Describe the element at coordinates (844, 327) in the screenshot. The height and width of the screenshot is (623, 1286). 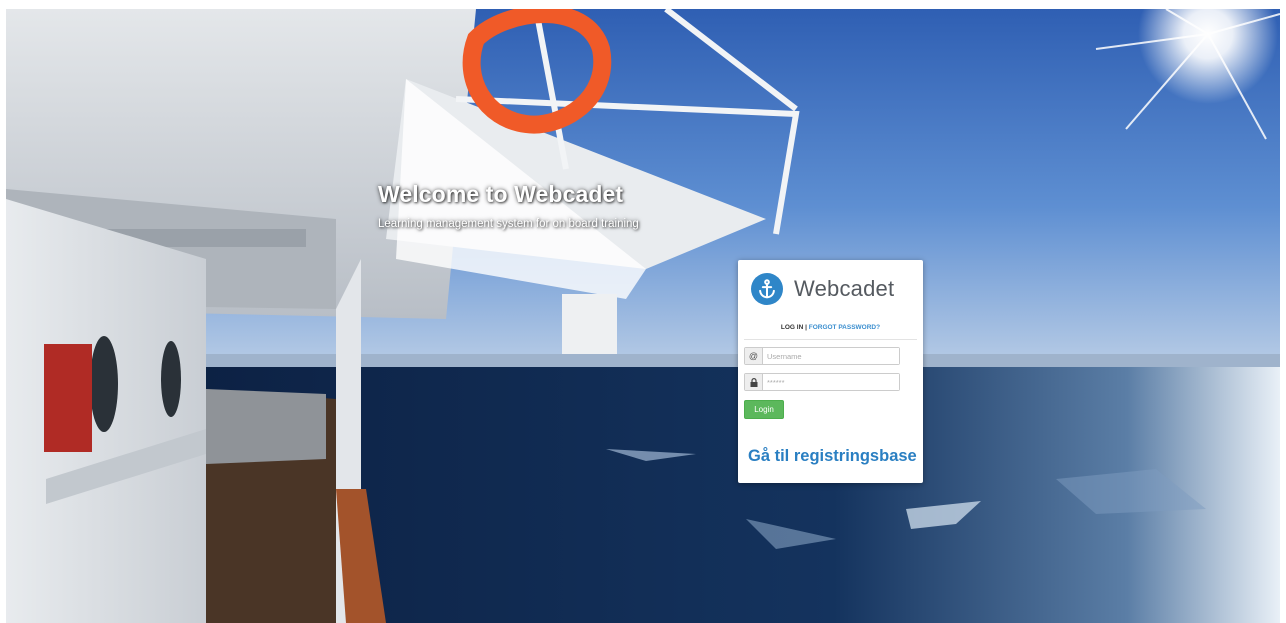
I see `forgot-password-link: FORGOT PASSWORD?` at that location.